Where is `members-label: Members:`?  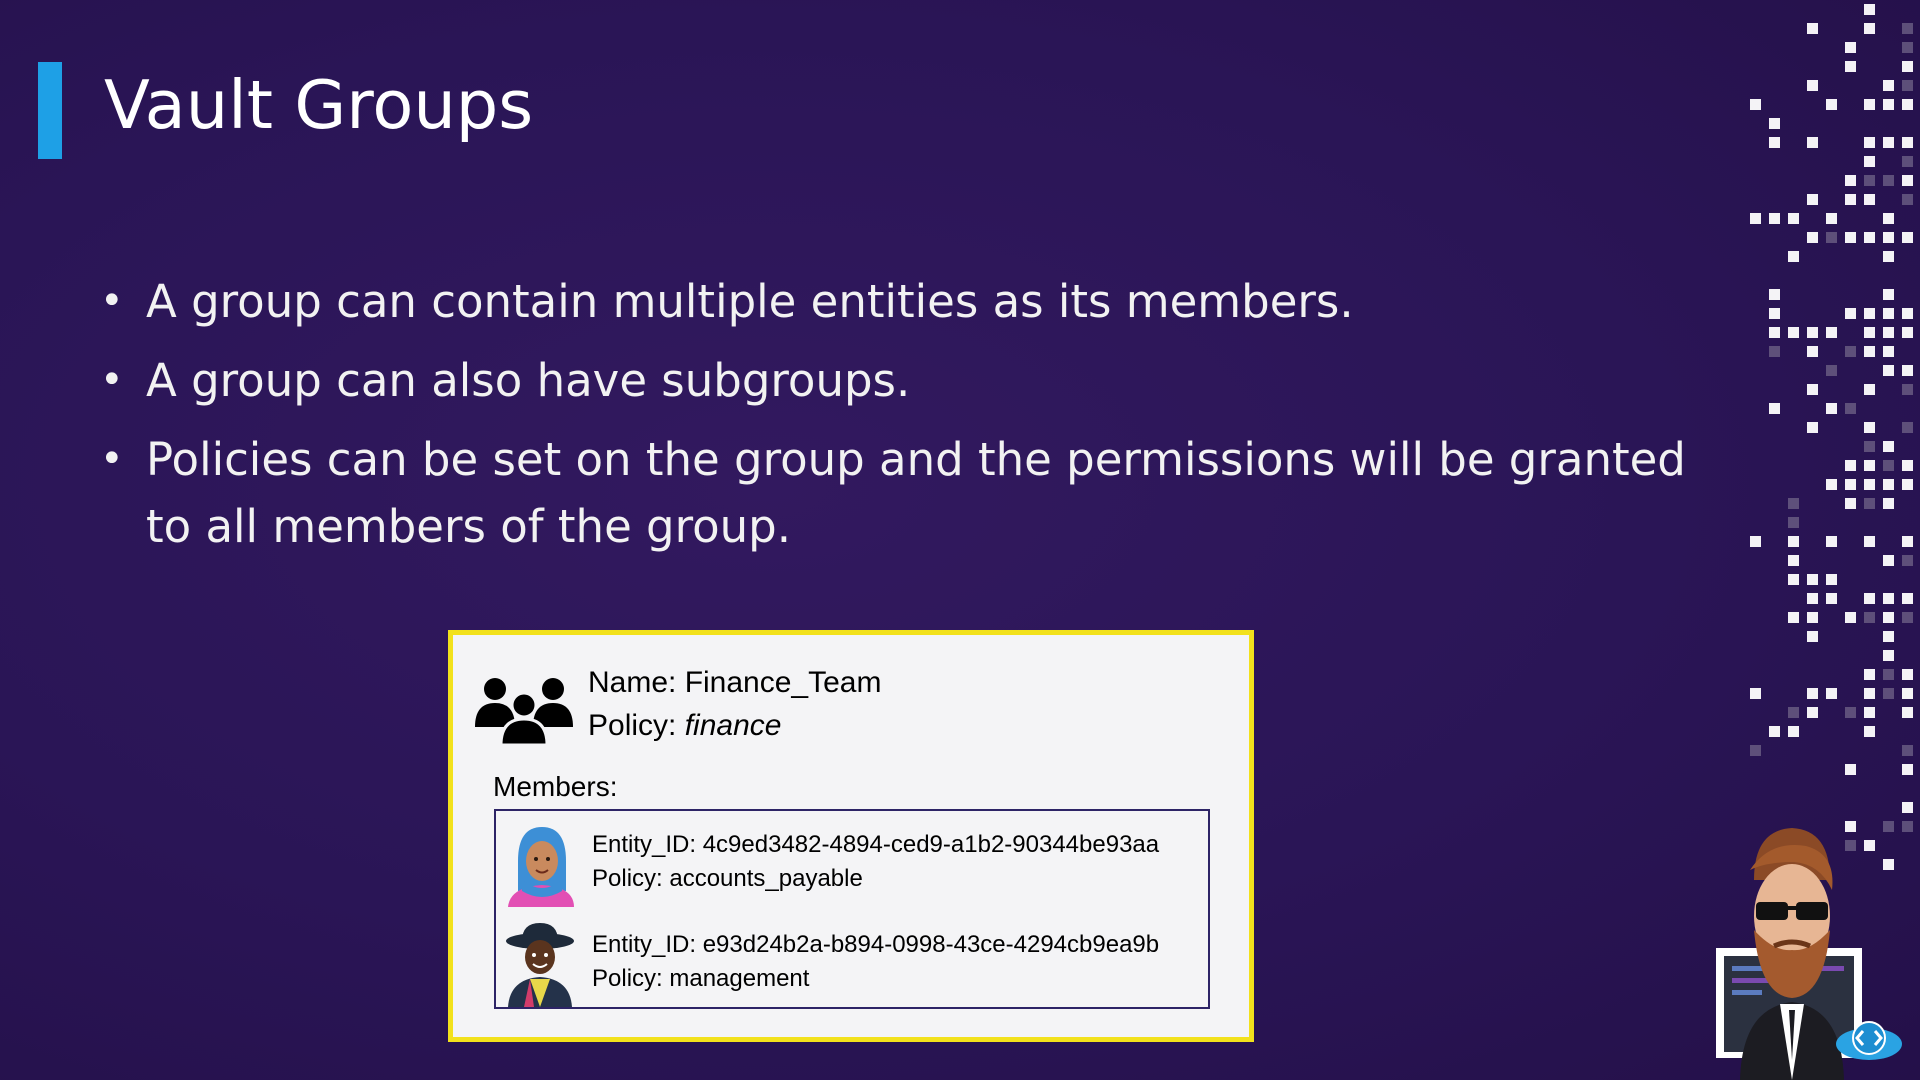 members-label: Members: is located at coordinates (555, 786).